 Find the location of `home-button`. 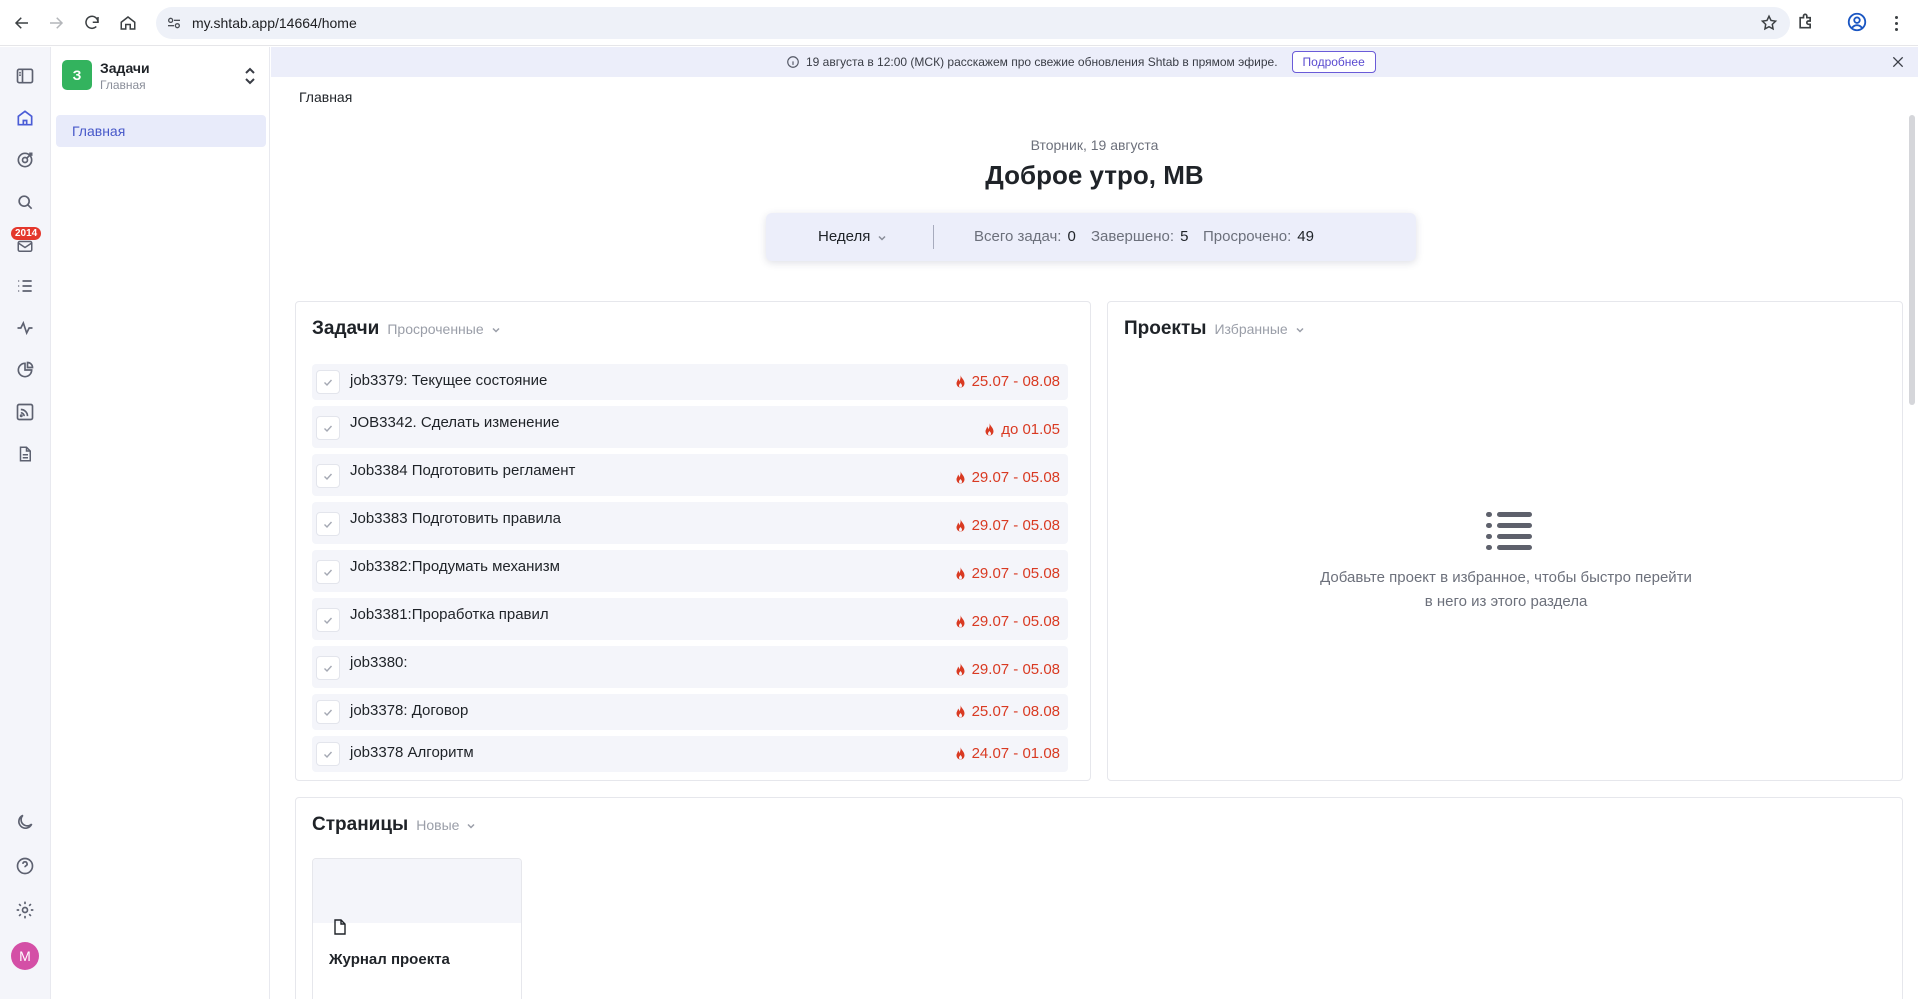

home-button is located at coordinates (128, 23).